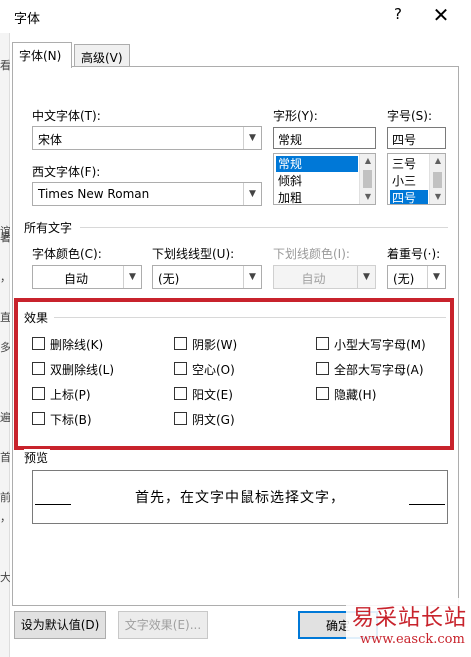  What do you see at coordinates (317, 197) in the screenshot?
I see `list-item: 加粗` at bounding box center [317, 197].